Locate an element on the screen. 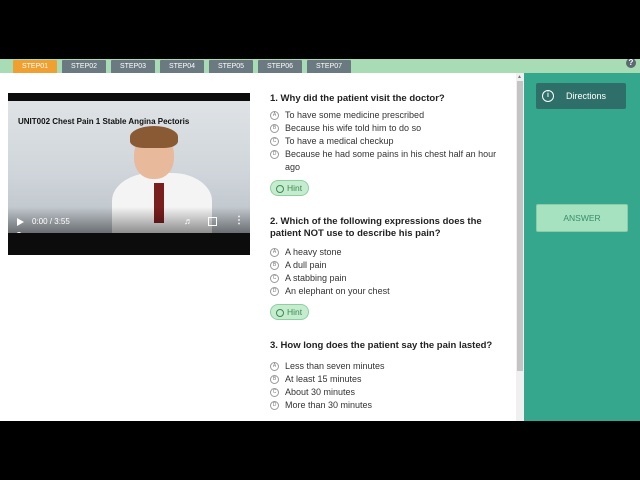 The width and height of the screenshot is (640, 480). option-a: A A heavy stone is located at coordinates (388, 252).